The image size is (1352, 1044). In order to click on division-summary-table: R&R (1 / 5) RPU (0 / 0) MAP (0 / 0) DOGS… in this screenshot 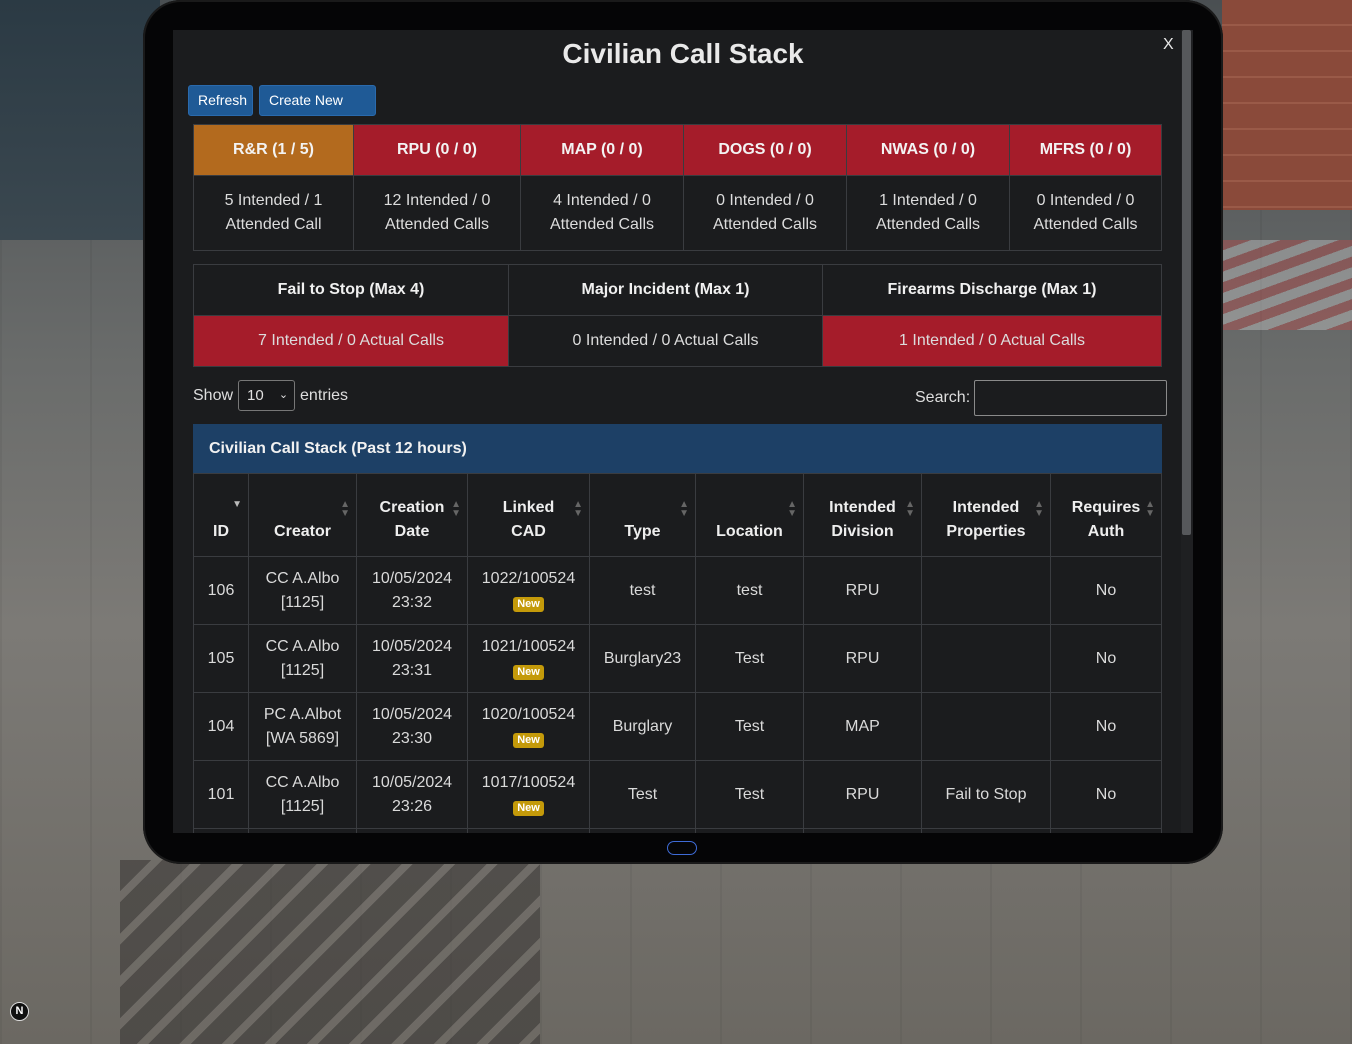, I will do `click(677, 187)`.